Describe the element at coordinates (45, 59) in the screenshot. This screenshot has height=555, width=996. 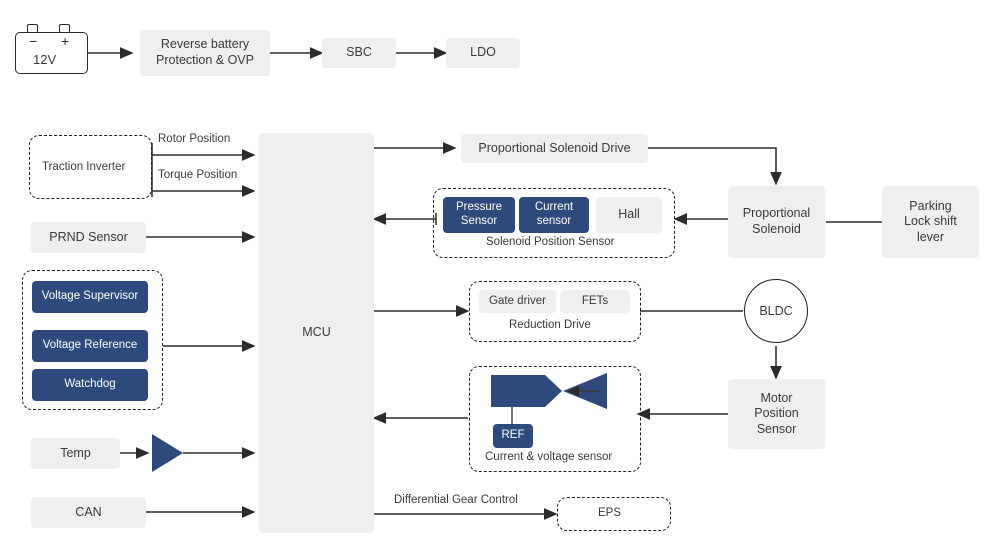
I see `battery-voltage-label: 12V` at that location.